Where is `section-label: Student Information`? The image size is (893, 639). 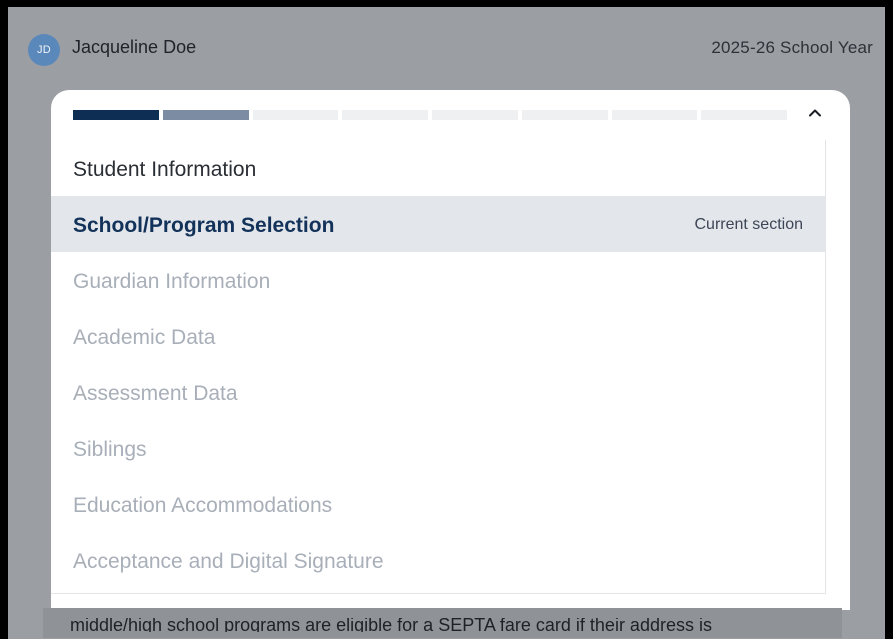 section-label: Student Information is located at coordinates (165, 169).